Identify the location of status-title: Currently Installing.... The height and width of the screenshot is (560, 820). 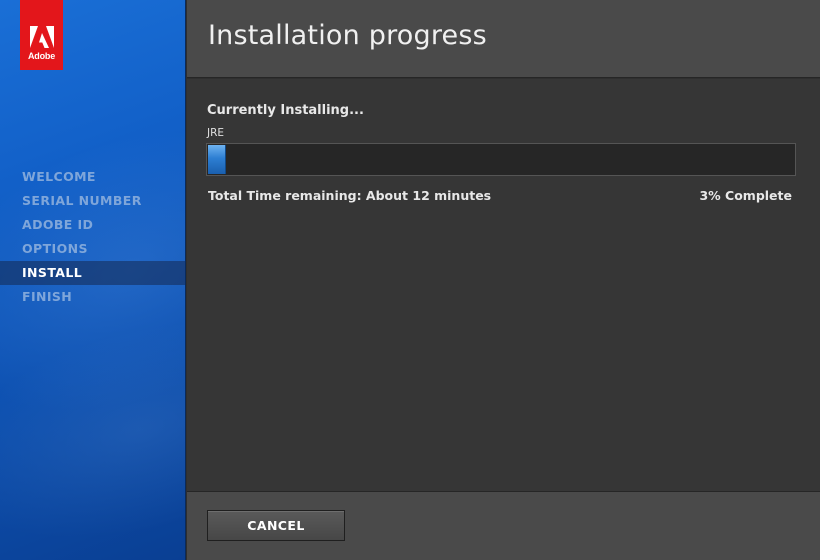
(285, 110).